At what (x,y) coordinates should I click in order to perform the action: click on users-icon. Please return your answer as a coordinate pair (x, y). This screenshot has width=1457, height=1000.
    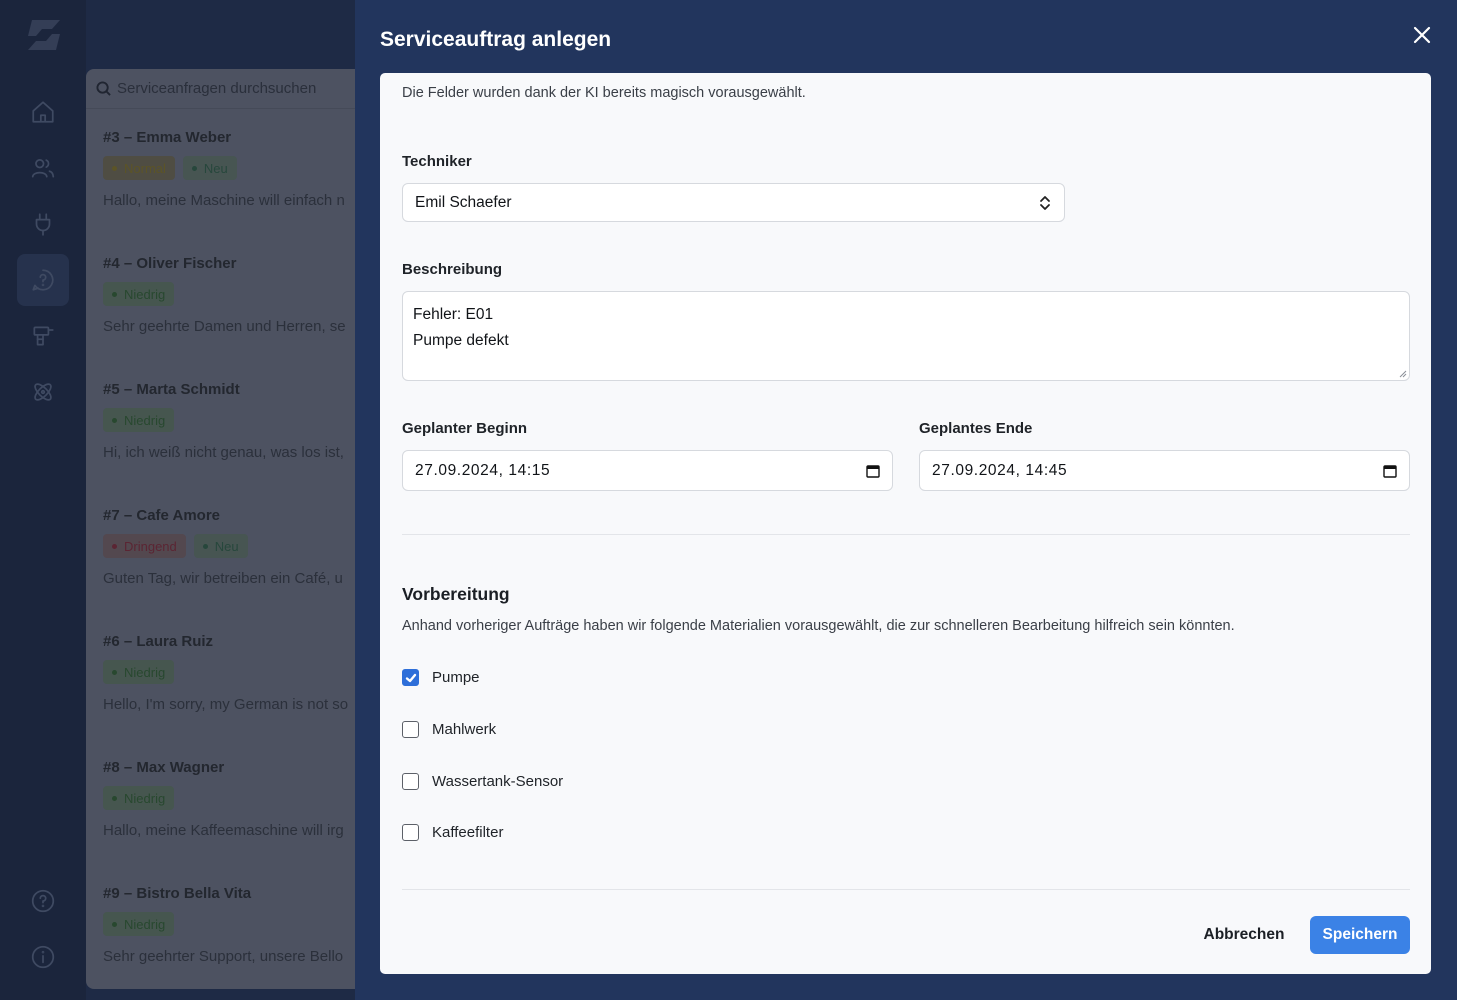
    Looking at the image, I should click on (43, 168).